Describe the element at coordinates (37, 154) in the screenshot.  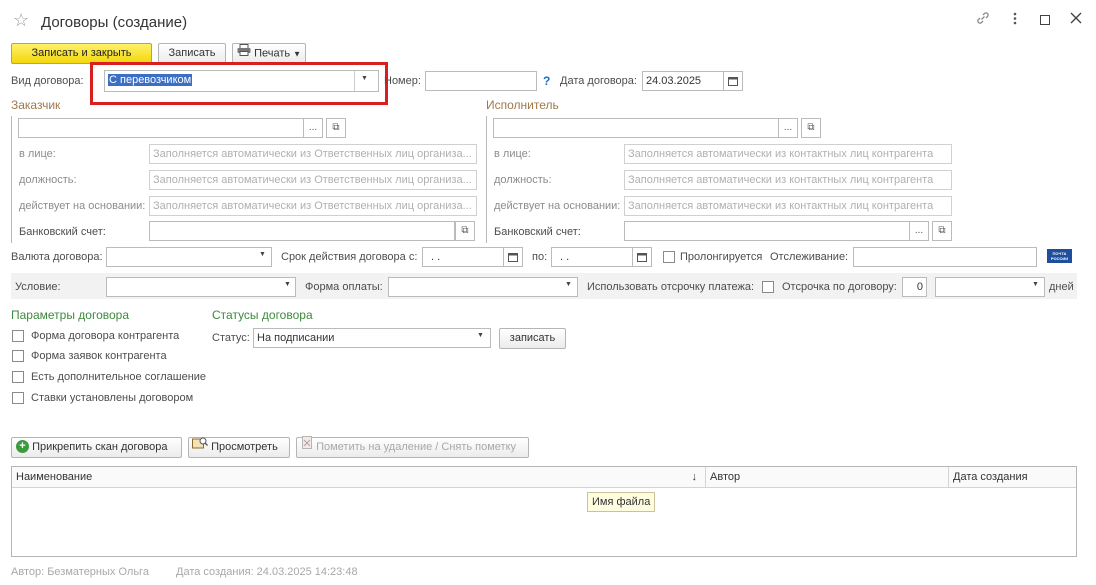
I see `customer-person-label: в лице:` at that location.